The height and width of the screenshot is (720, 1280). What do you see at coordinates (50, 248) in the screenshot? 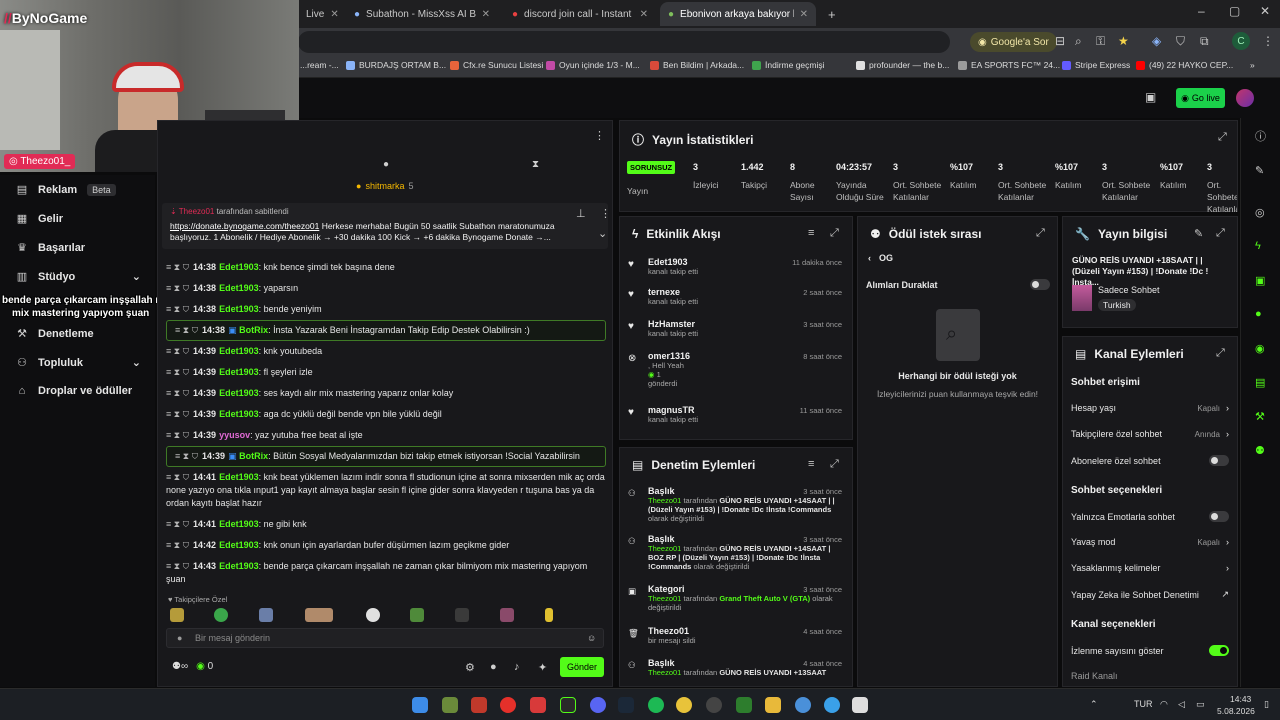
I see `sidebar-item-basarilar: ♛ Başarılar` at bounding box center [50, 248].